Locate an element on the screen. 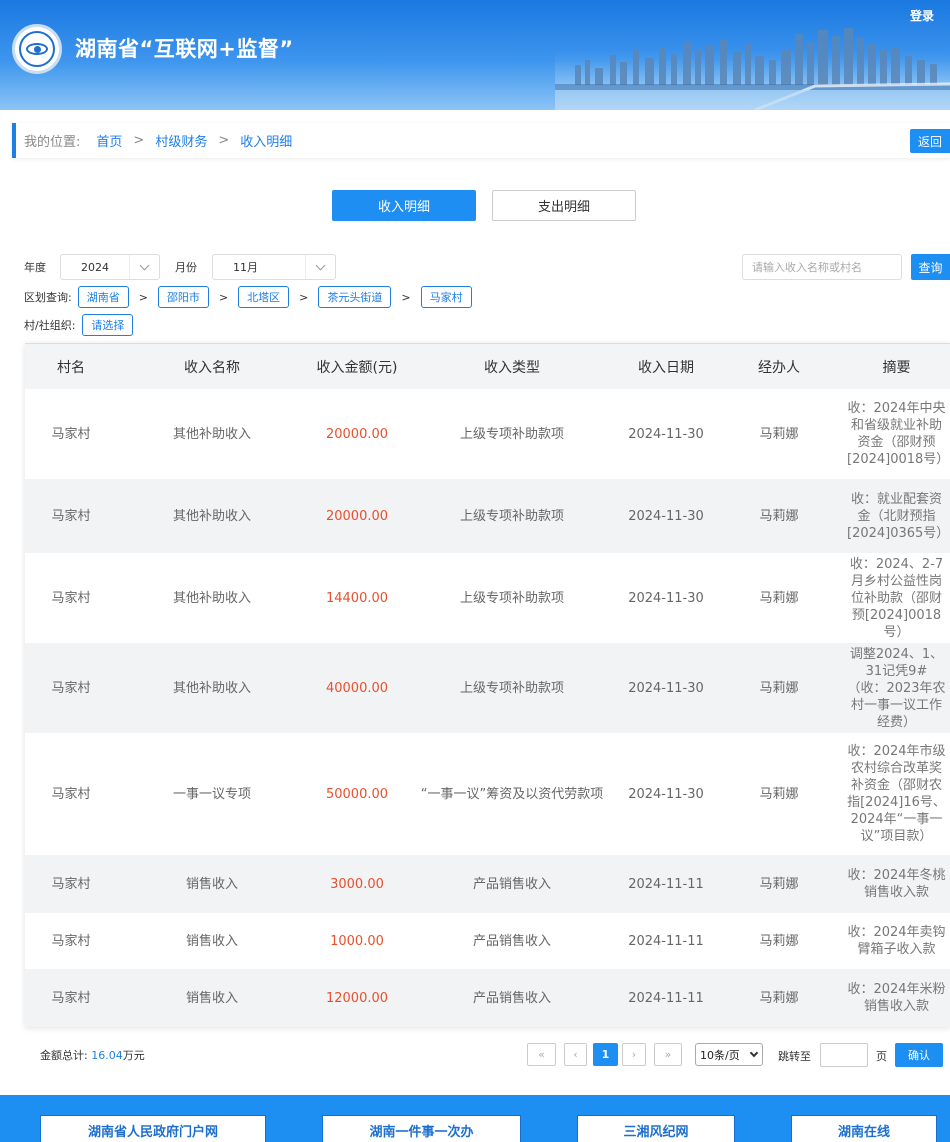  amount-total: 金额总计: 16.04万元 is located at coordinates (92, 1055).